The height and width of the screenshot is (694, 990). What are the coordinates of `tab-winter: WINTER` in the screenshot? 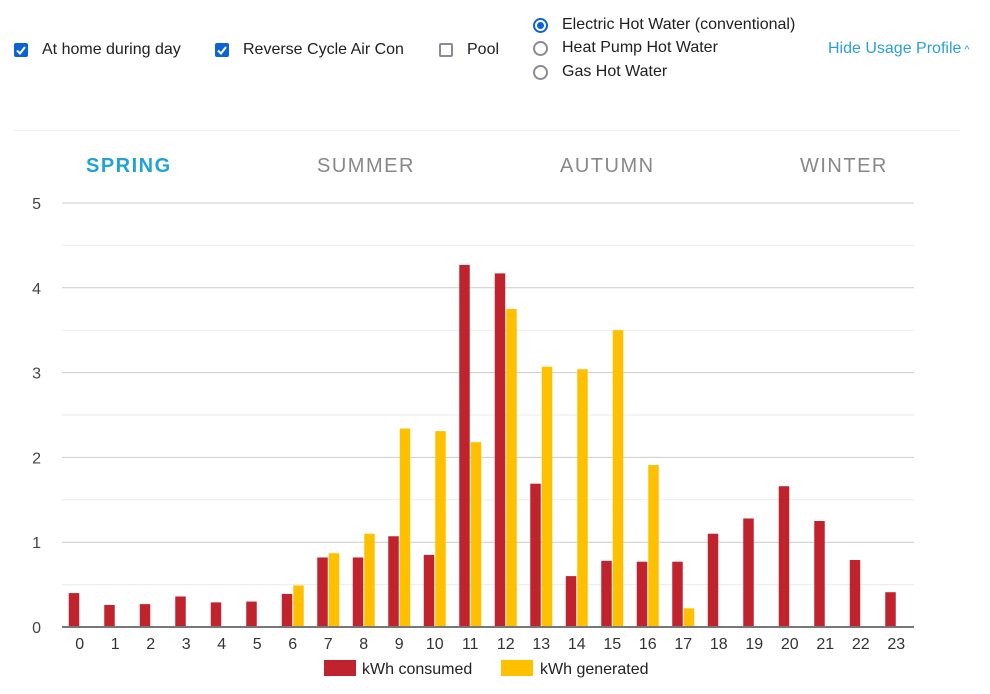 It's located at (844, 166).